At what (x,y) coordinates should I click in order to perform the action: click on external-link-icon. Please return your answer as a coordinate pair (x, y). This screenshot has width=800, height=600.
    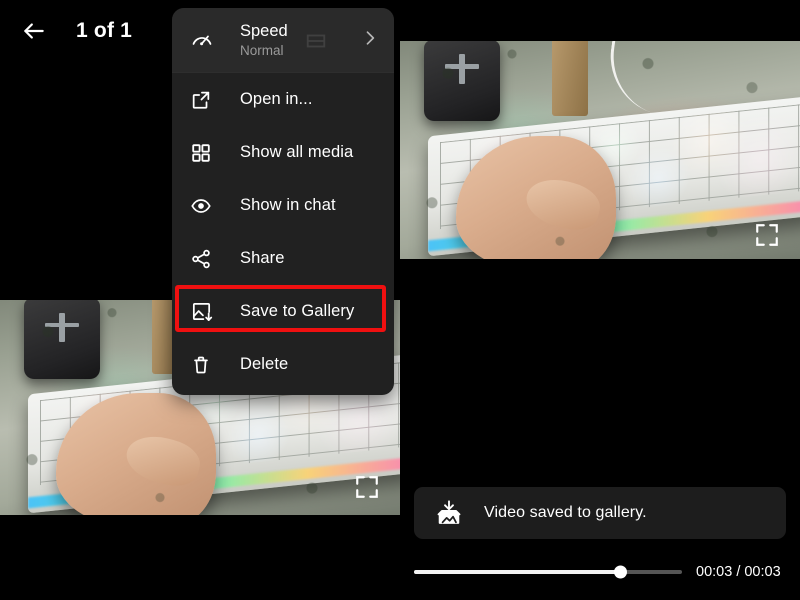
    Looking at the image, I should click on (207, 100).